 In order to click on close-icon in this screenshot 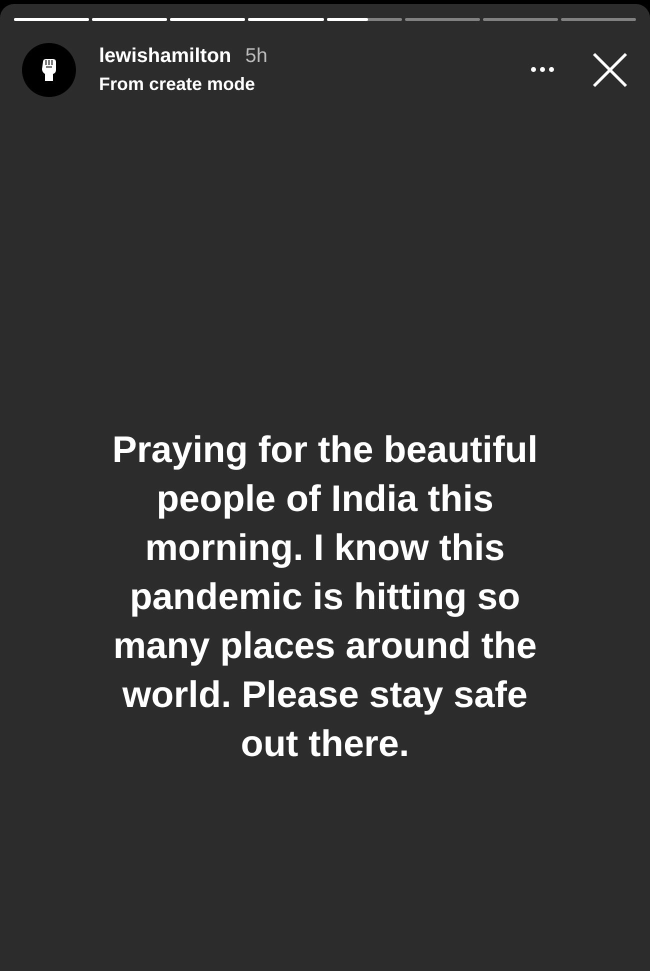, I will do `click(610, 70)`.